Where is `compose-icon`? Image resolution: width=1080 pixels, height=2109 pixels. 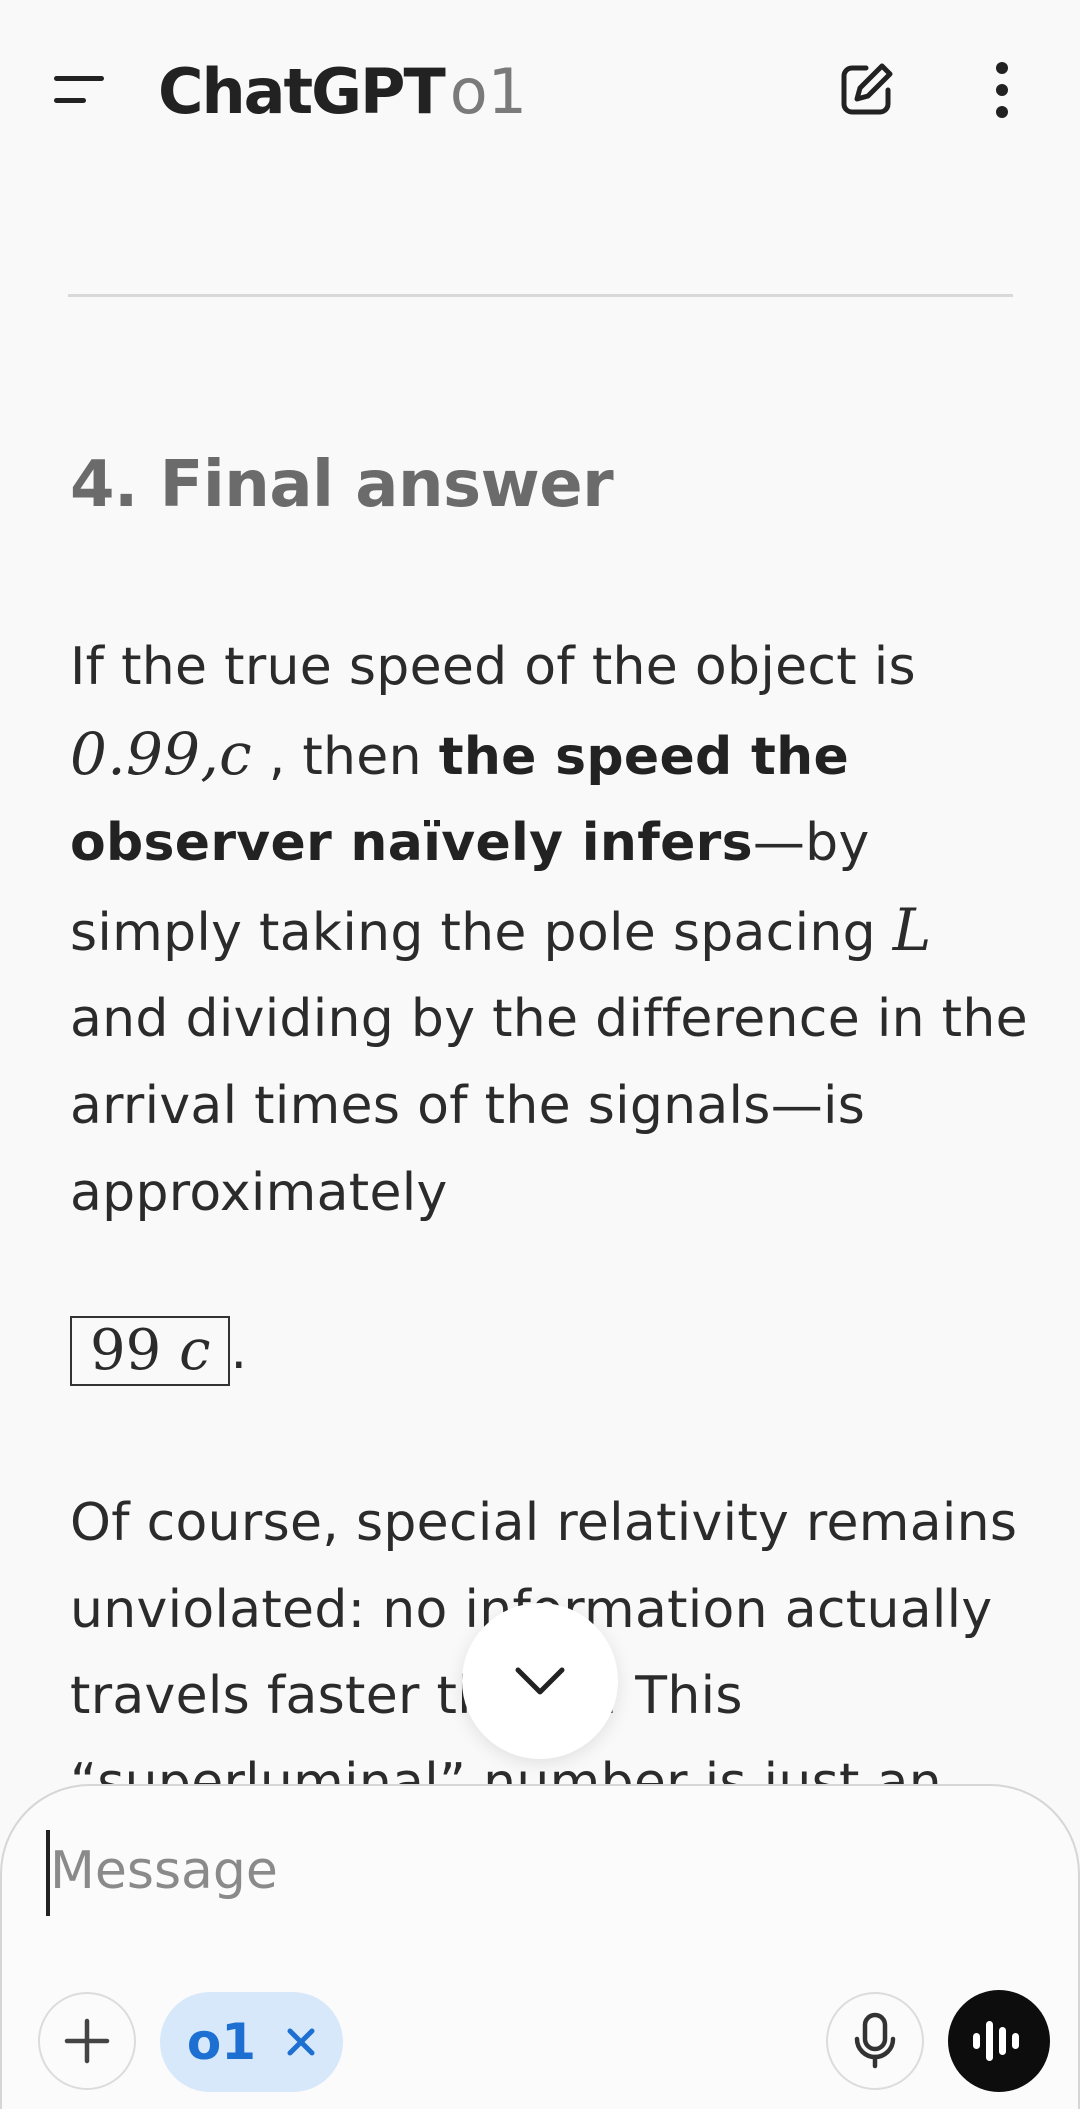 compose-icon is located at coordinates (867, 89).